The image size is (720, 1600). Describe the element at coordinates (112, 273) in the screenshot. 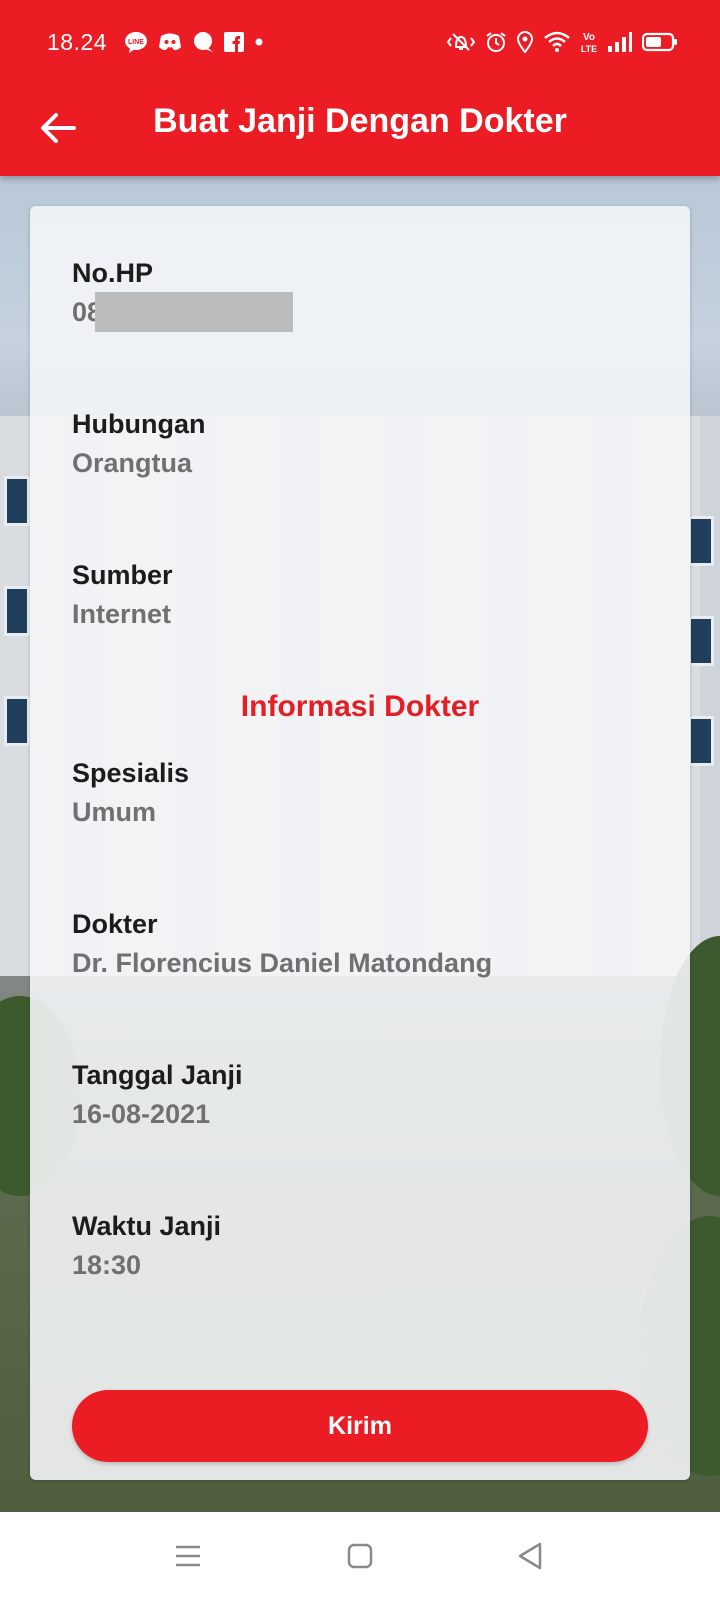

I see `phone-label: No.HP` at that location.